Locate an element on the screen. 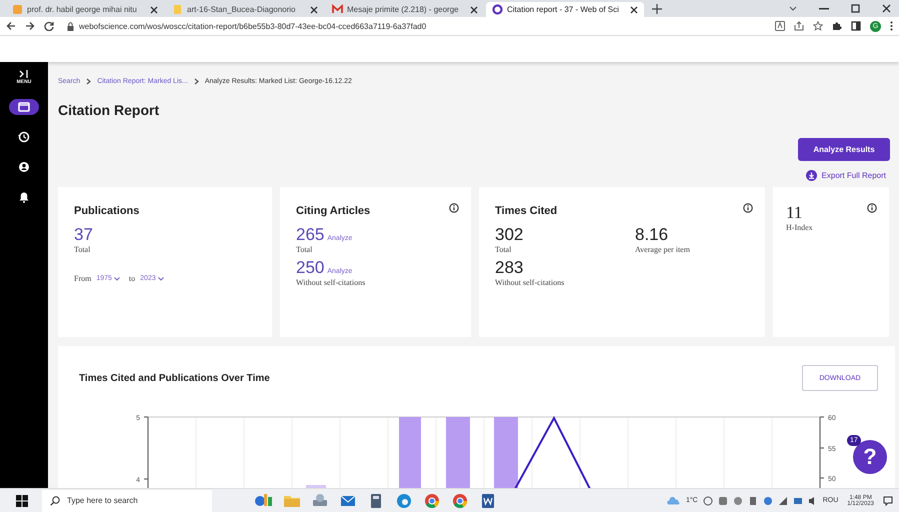 The height and width of the screenshot is (512, 899). metric-label: Average per item is located at coordinates (663, 249).